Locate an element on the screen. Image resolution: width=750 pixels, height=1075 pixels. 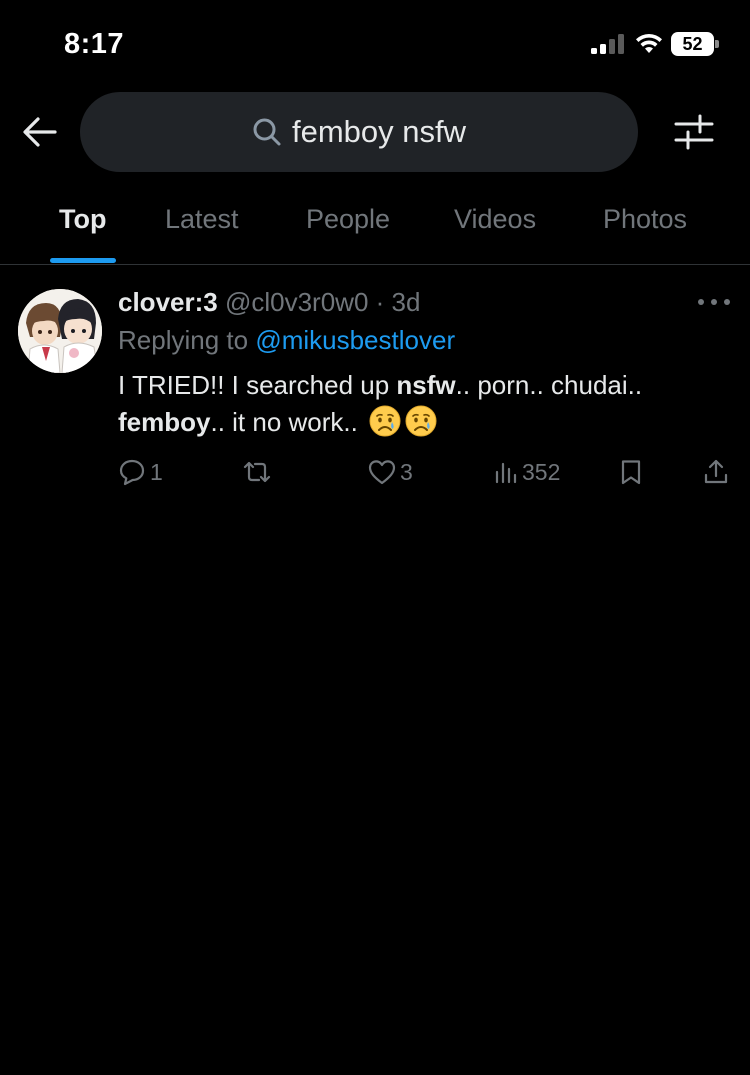
like-button: 3 is located at coordinates (390, 472).